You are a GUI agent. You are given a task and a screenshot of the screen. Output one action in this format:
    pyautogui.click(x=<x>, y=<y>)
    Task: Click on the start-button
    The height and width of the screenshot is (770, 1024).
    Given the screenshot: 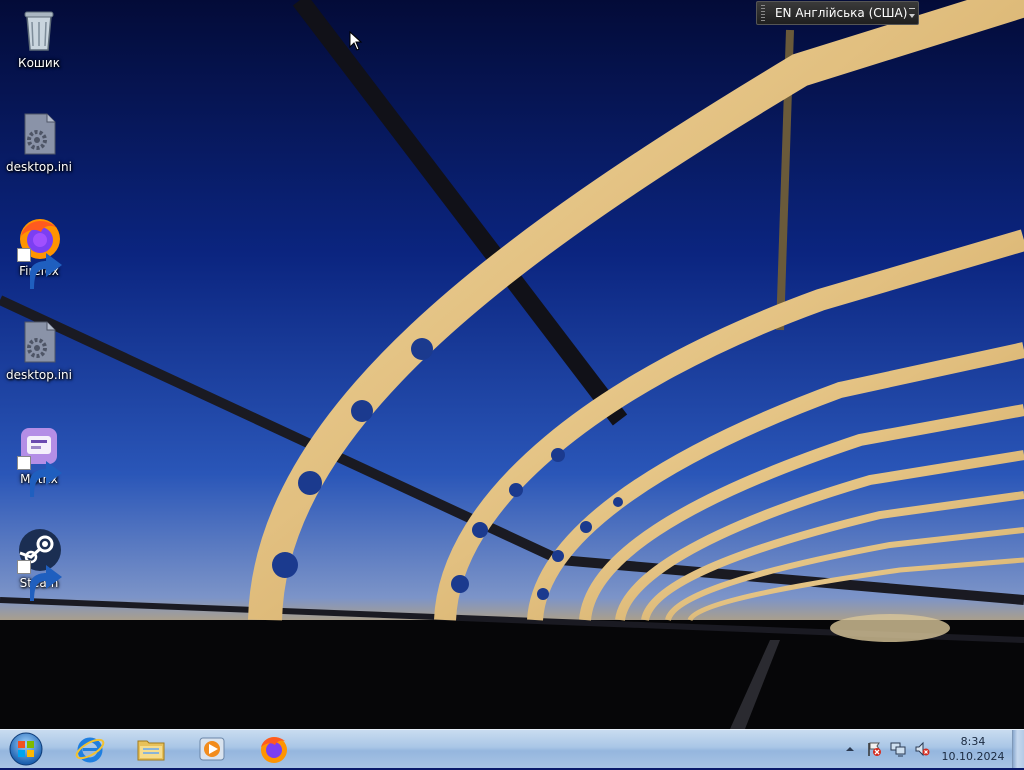 What is the action you would take?
    pyautogui.click(x=26, y=749)
    